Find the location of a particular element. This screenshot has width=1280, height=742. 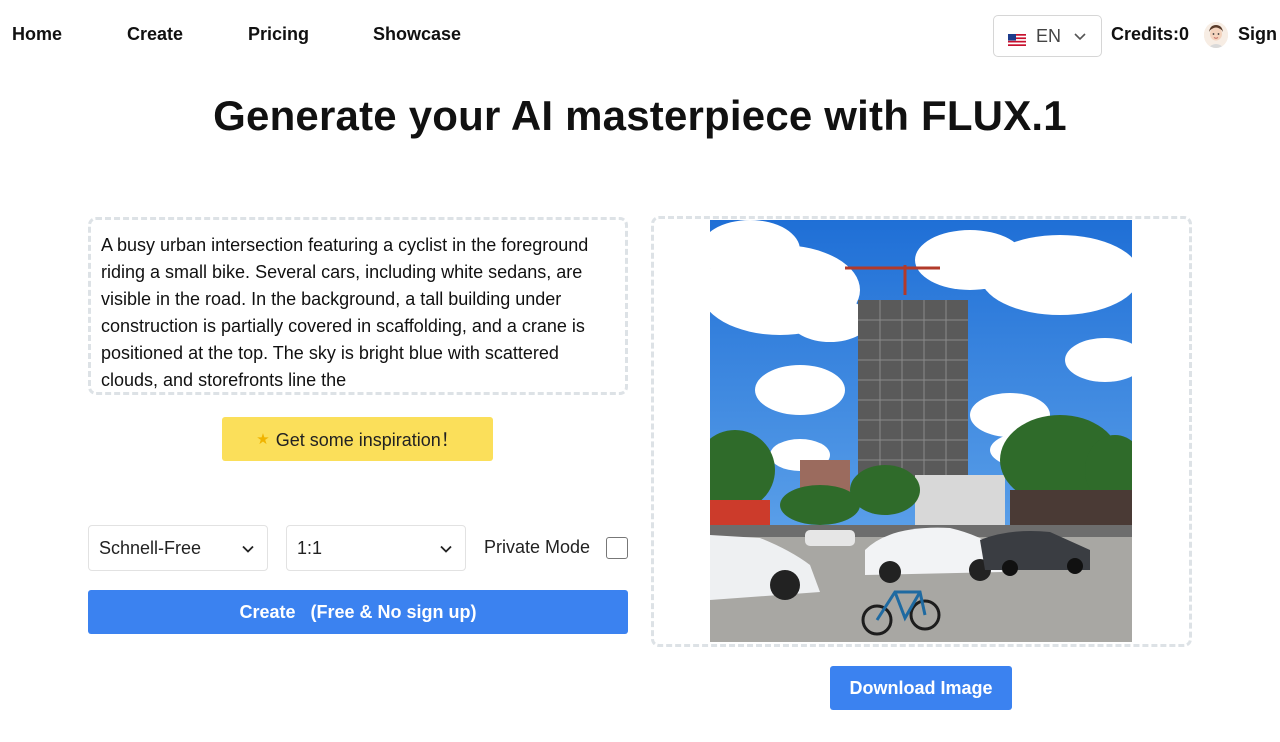

create-button: Create (Free & No sign up) is located at coordinates (358, 612).